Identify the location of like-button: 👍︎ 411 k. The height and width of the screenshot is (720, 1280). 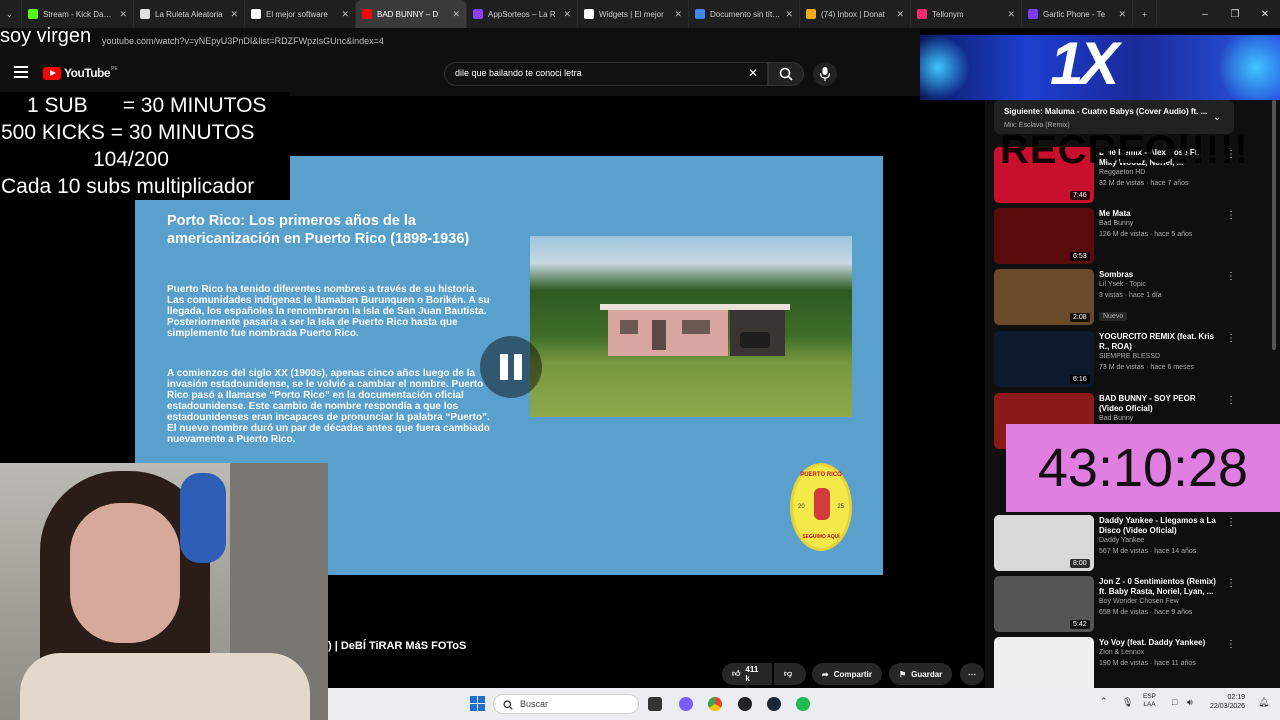
(747, 674).